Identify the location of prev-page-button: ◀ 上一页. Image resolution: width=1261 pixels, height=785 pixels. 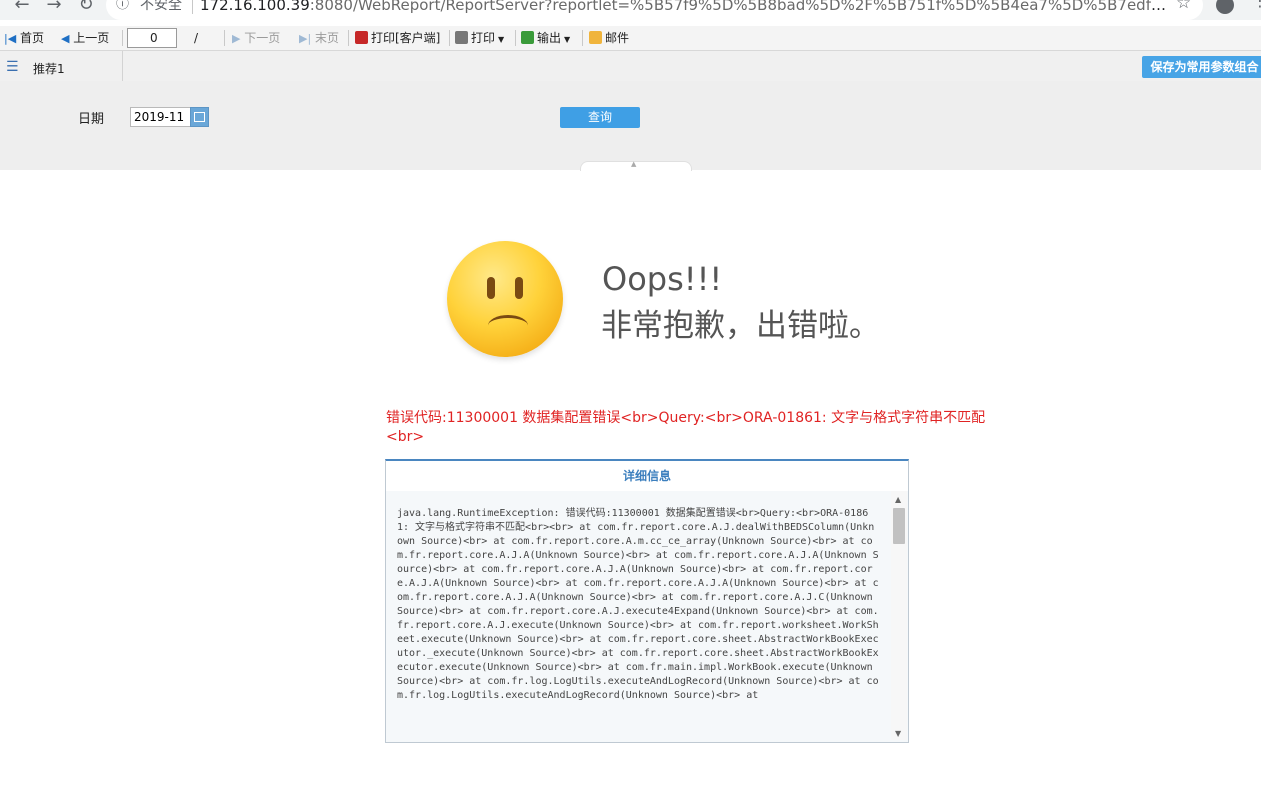
(85, 38).